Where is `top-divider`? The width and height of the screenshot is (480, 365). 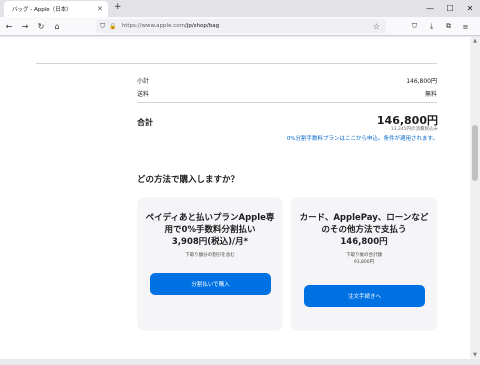 top-divider is located at coordinates (236, 63).